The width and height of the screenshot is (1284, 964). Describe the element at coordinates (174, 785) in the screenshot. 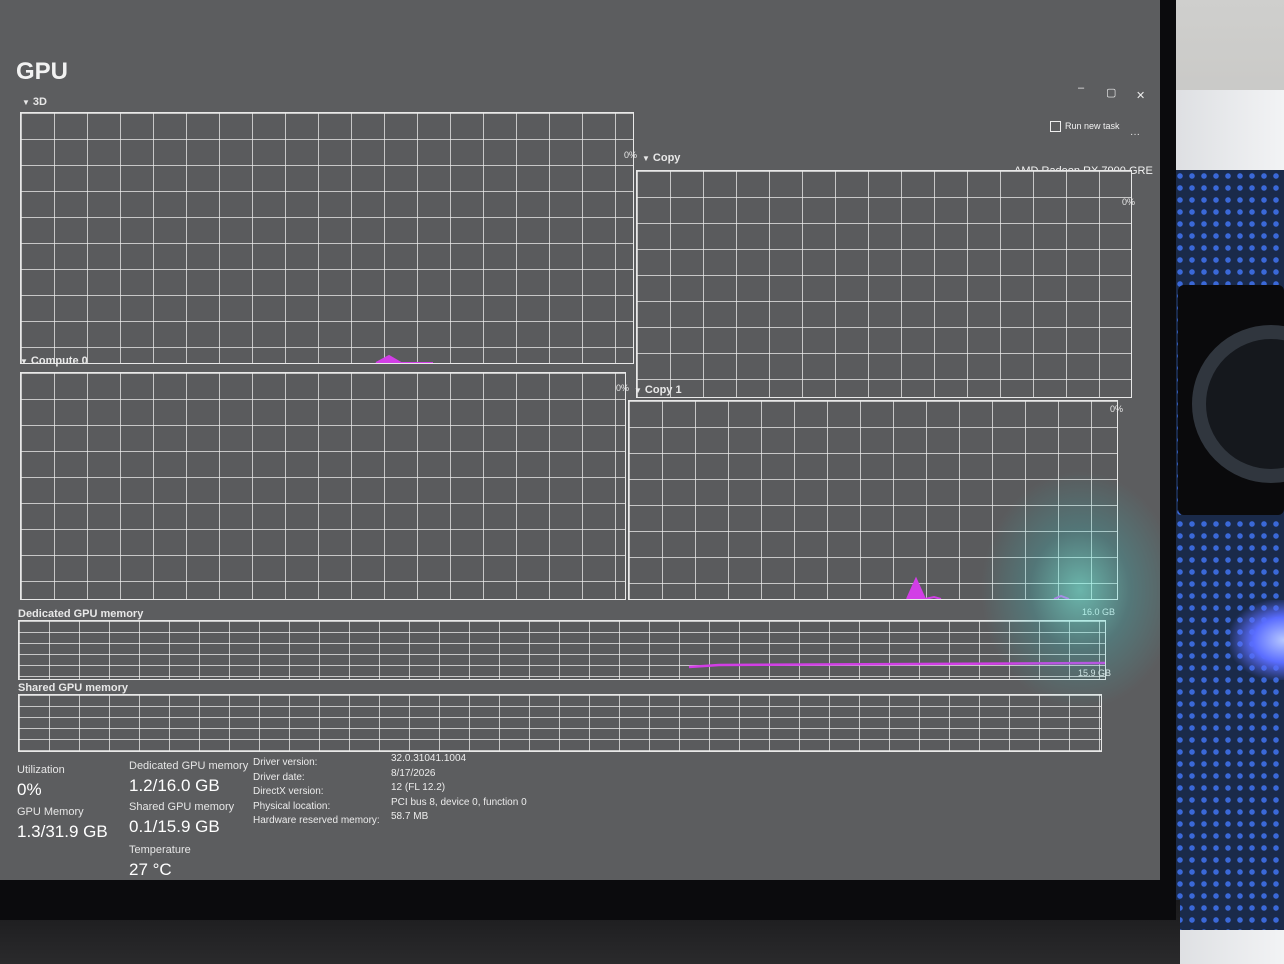

I see `dedicated-memory-value: 1.2/16.0 GB` at that location.